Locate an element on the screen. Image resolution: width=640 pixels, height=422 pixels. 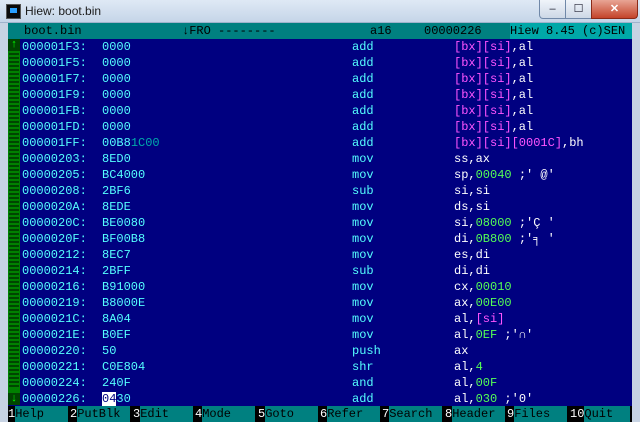
row-hex-bytes: BF00B8 is located at coordinates (123, 239).